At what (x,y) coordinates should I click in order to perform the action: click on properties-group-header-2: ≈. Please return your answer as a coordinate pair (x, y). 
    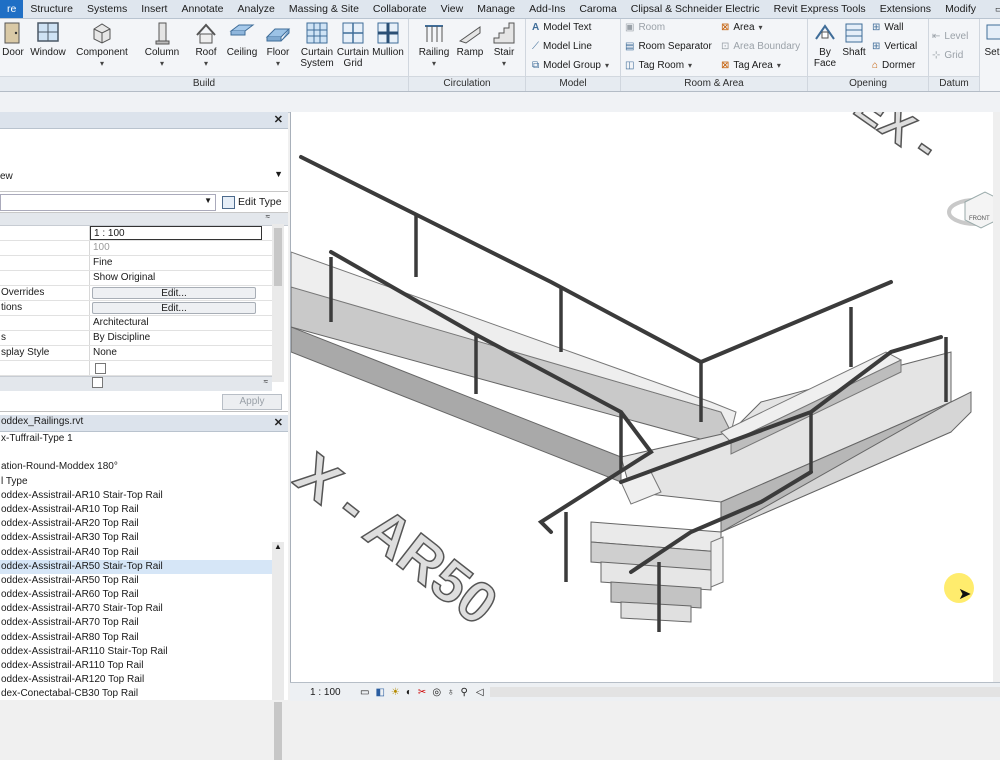
    Looking at the image, I should click on (136, 383).